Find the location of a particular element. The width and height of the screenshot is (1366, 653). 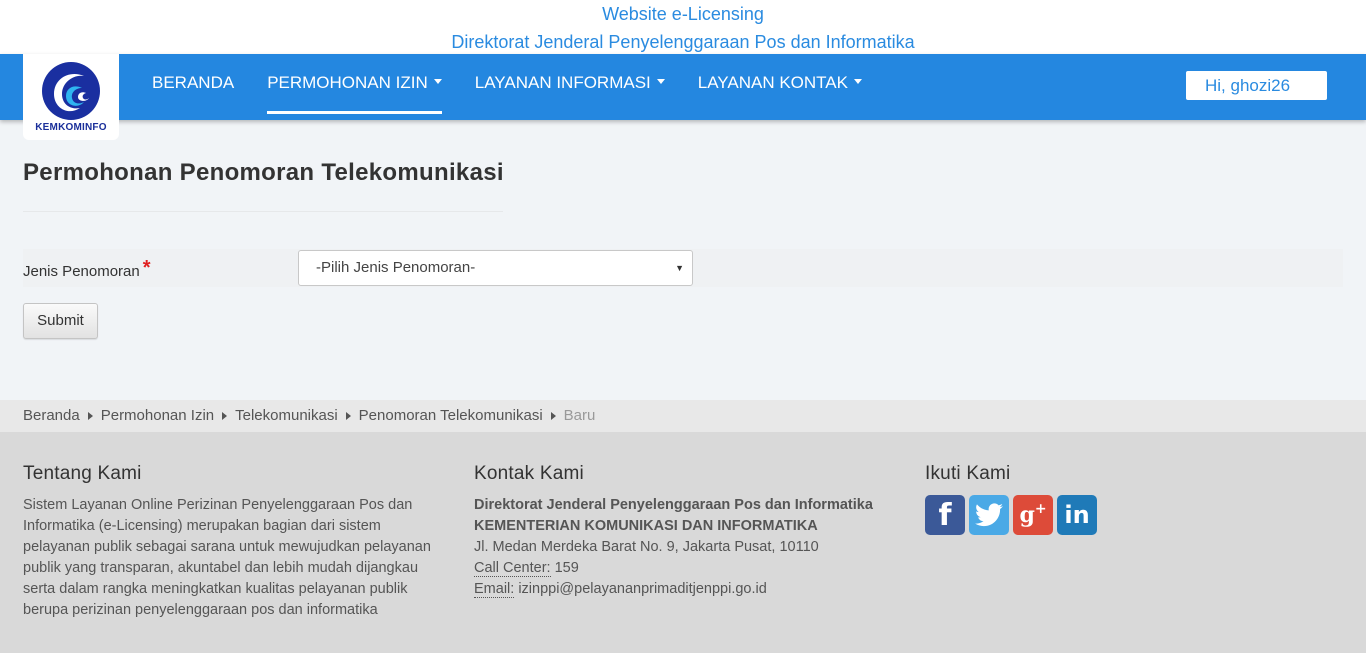

contact-call-center: Call Center: 159 is located at coordinates (684, 568).